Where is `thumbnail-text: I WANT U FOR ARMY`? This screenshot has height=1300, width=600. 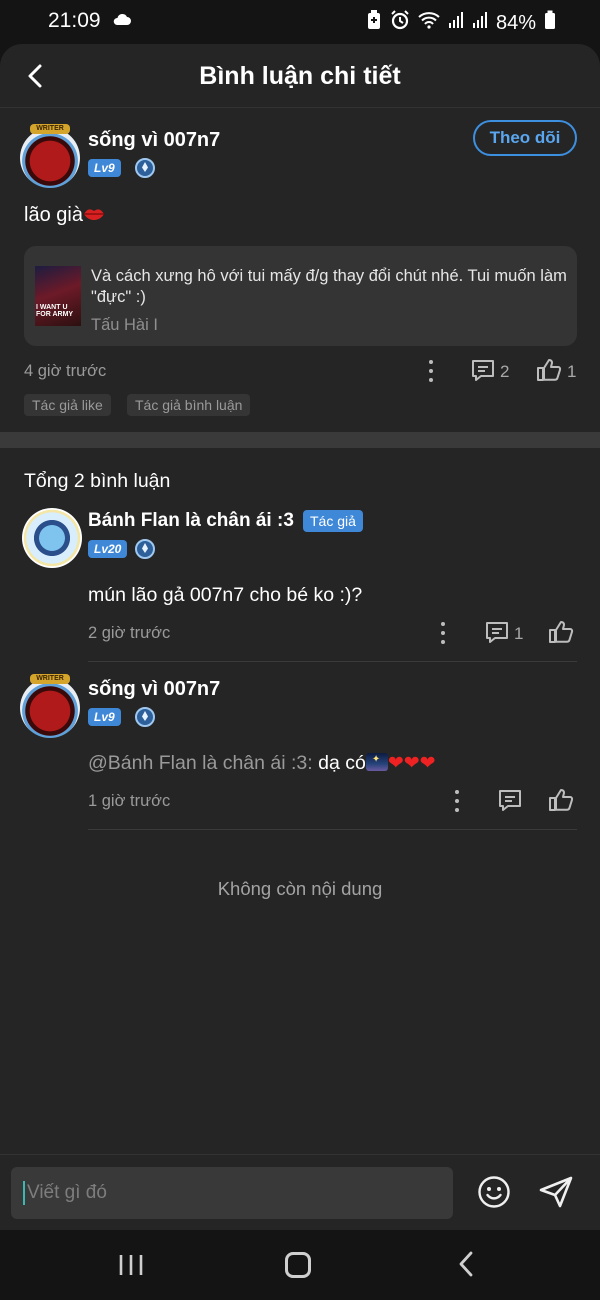
thumbnail-text: I WANT U FOR ARMY is located at coordinates (55, 311).